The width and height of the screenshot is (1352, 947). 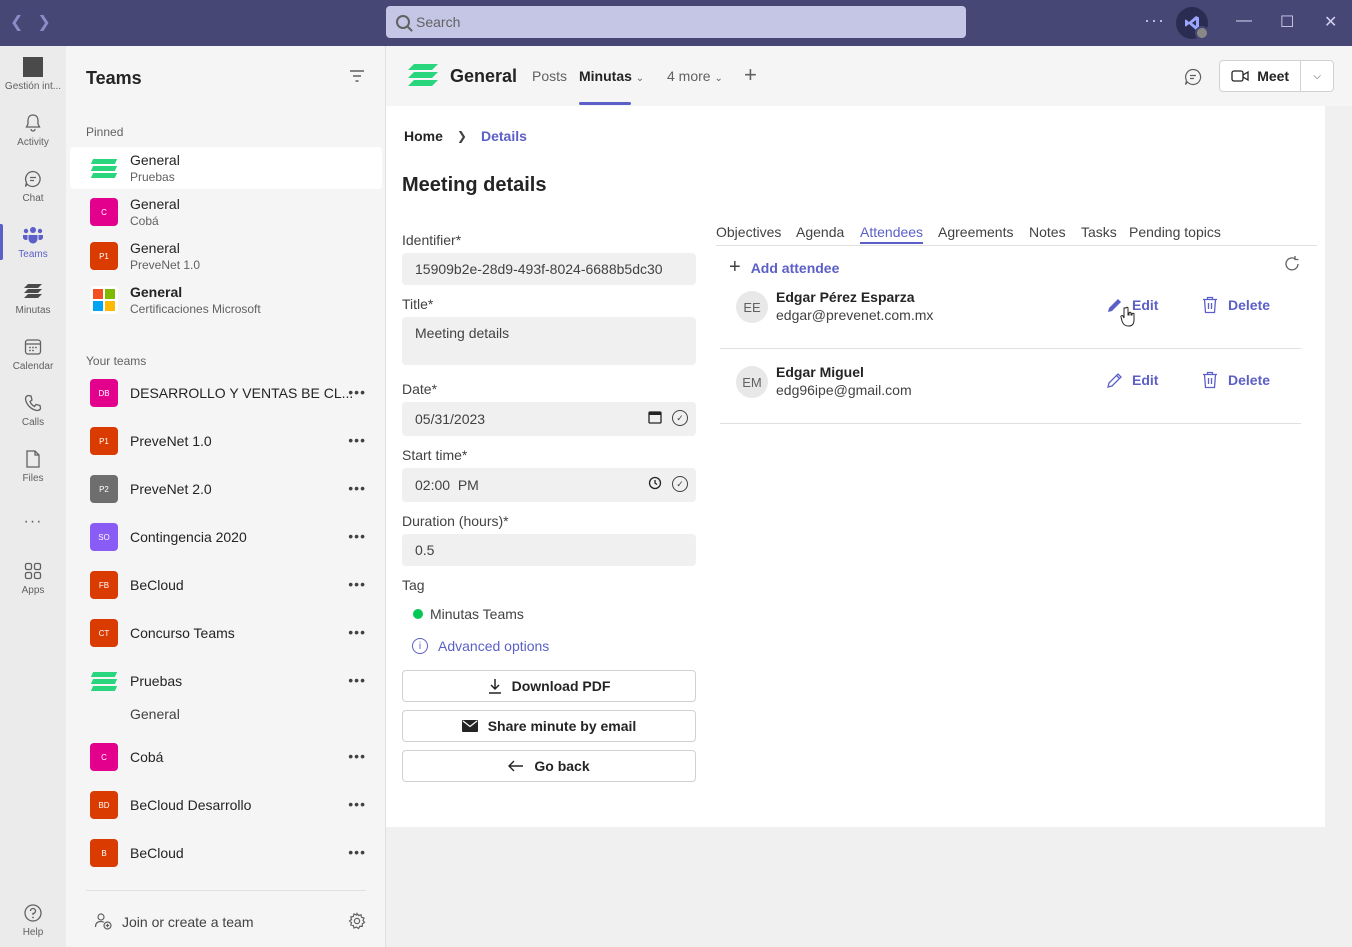 I want to click on user-avatar, so click(x=1192, y=23).